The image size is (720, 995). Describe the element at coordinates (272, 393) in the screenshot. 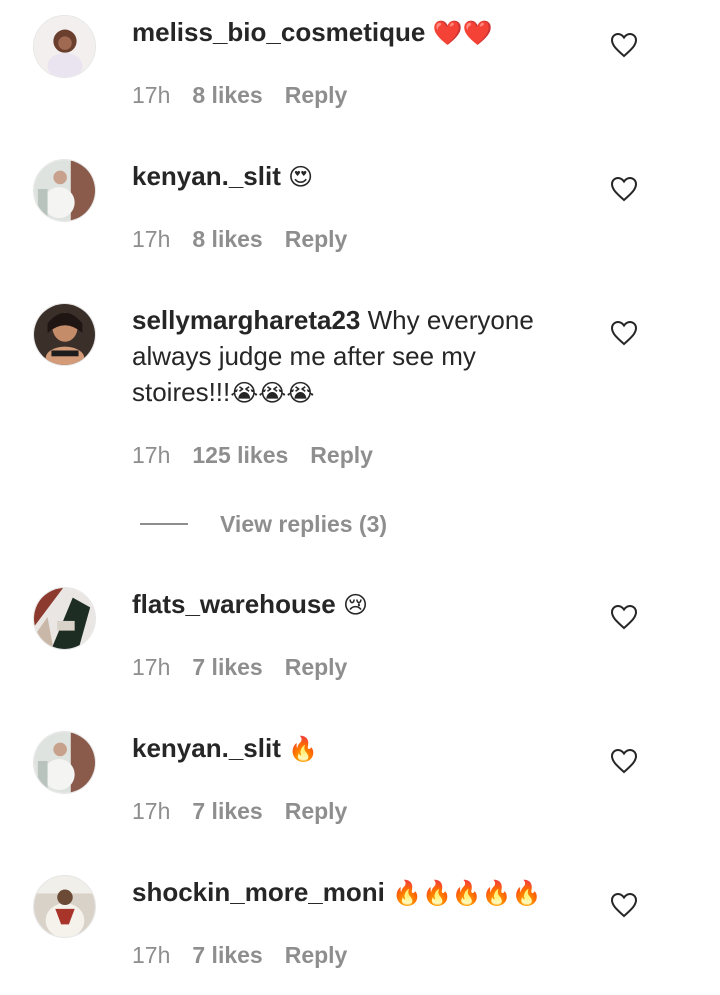

I see `comment-emoji: 😭😭😭` at that location.